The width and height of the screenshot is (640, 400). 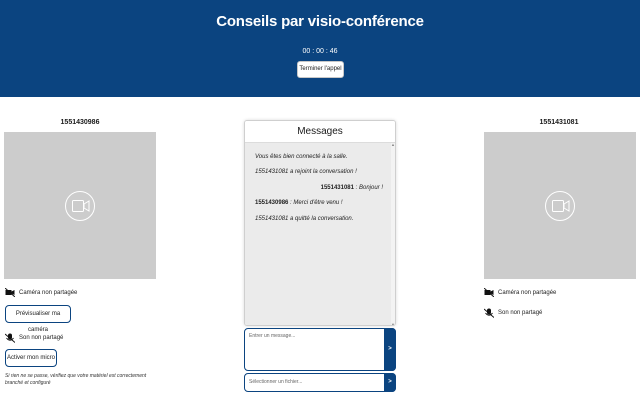 I want to click on message-sender: 1551431081, so click(x=337, y=188).